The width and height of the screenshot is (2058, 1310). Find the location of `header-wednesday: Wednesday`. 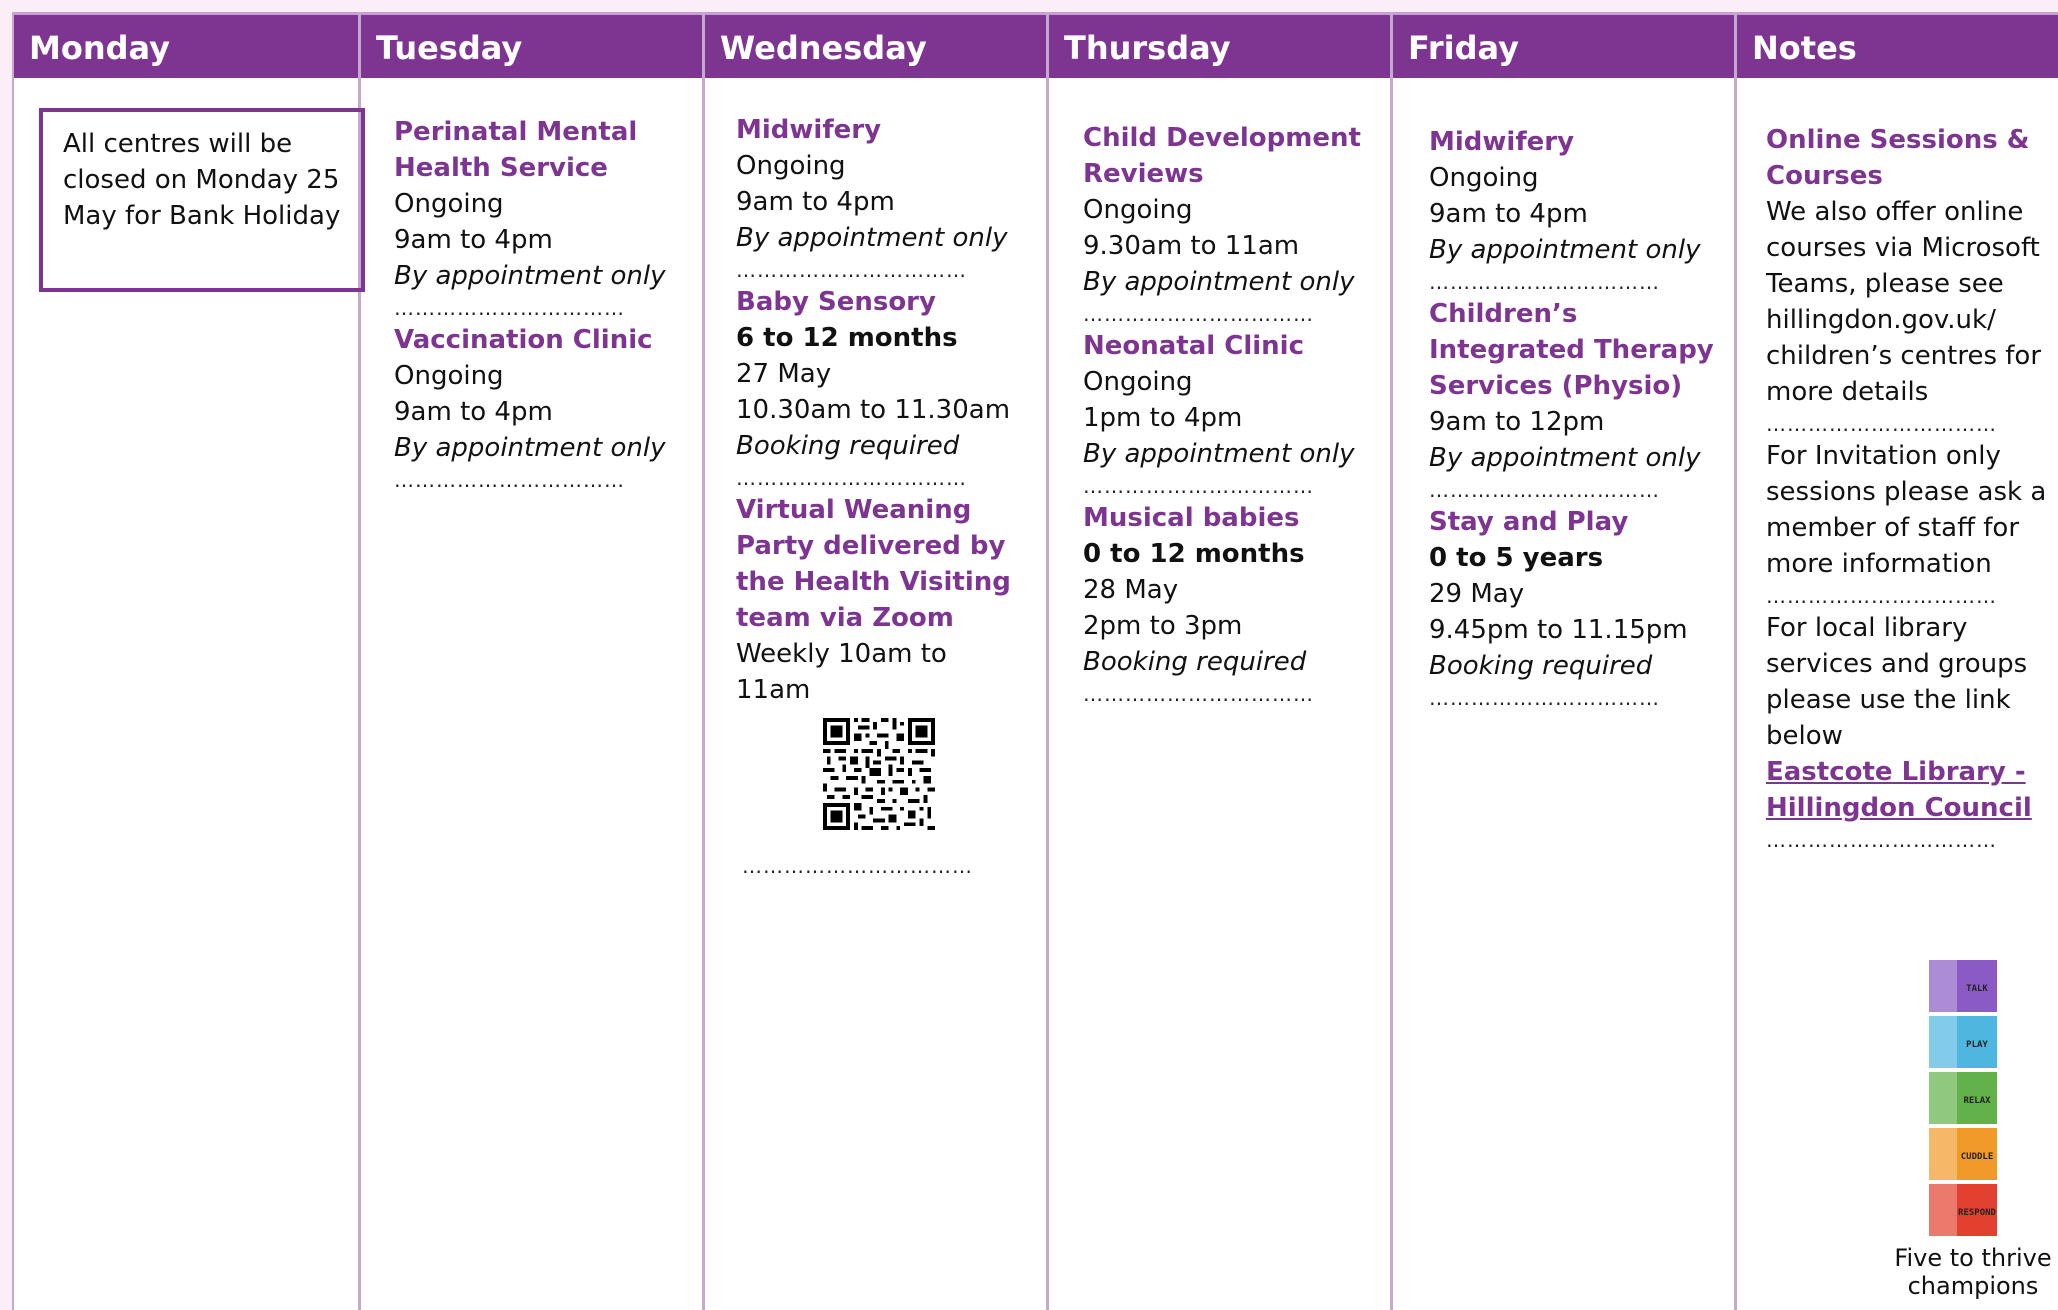

header-wednesday: Wednesday is located at coordinates (875, 45).